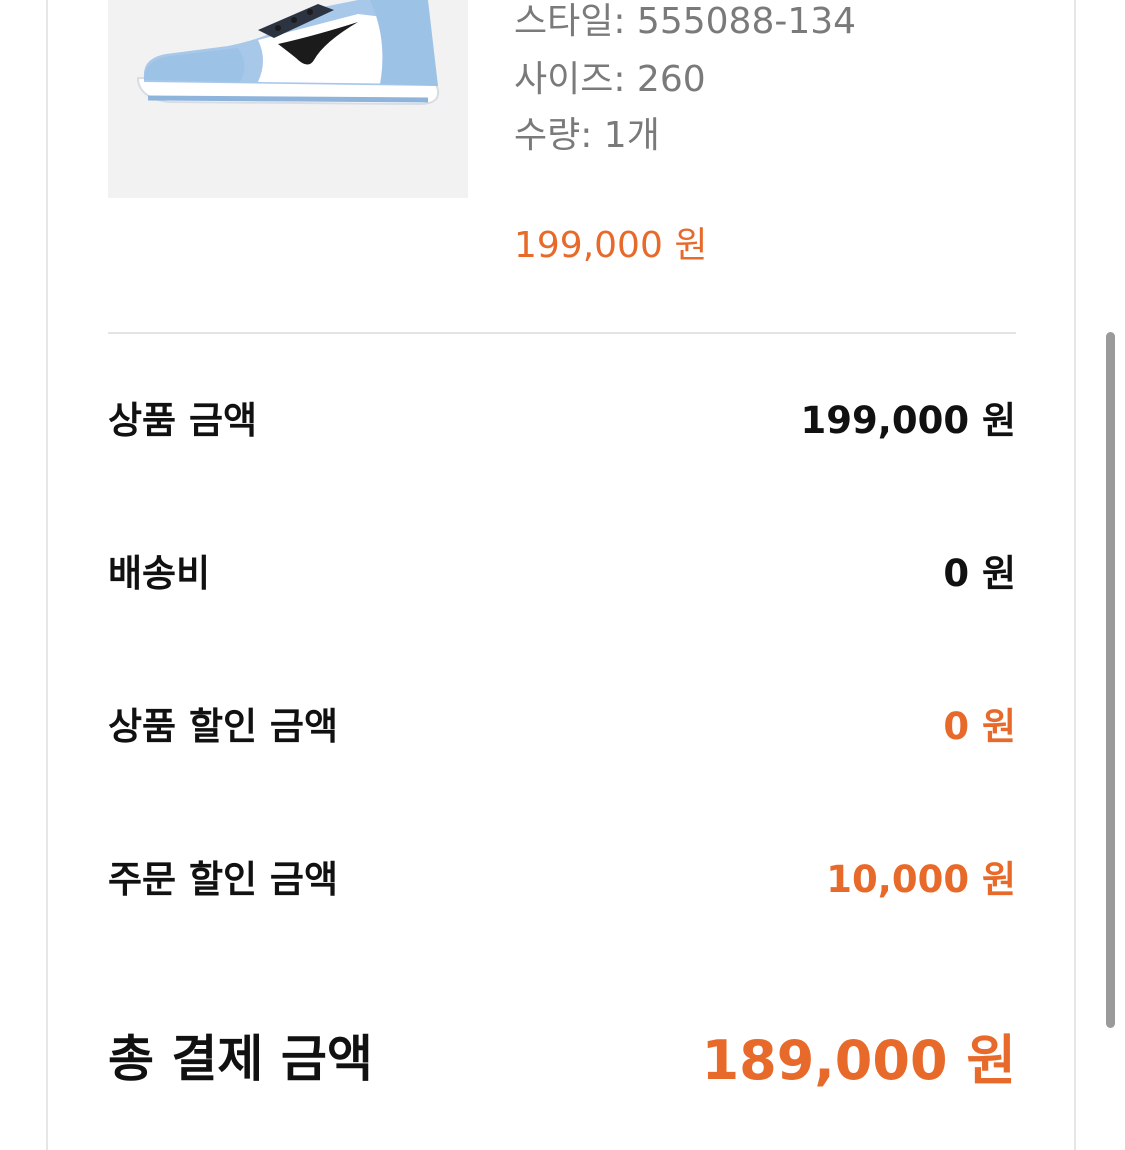  I want to click on subtotal-row: 상품 금액 199,000 원, so click(562, 417).